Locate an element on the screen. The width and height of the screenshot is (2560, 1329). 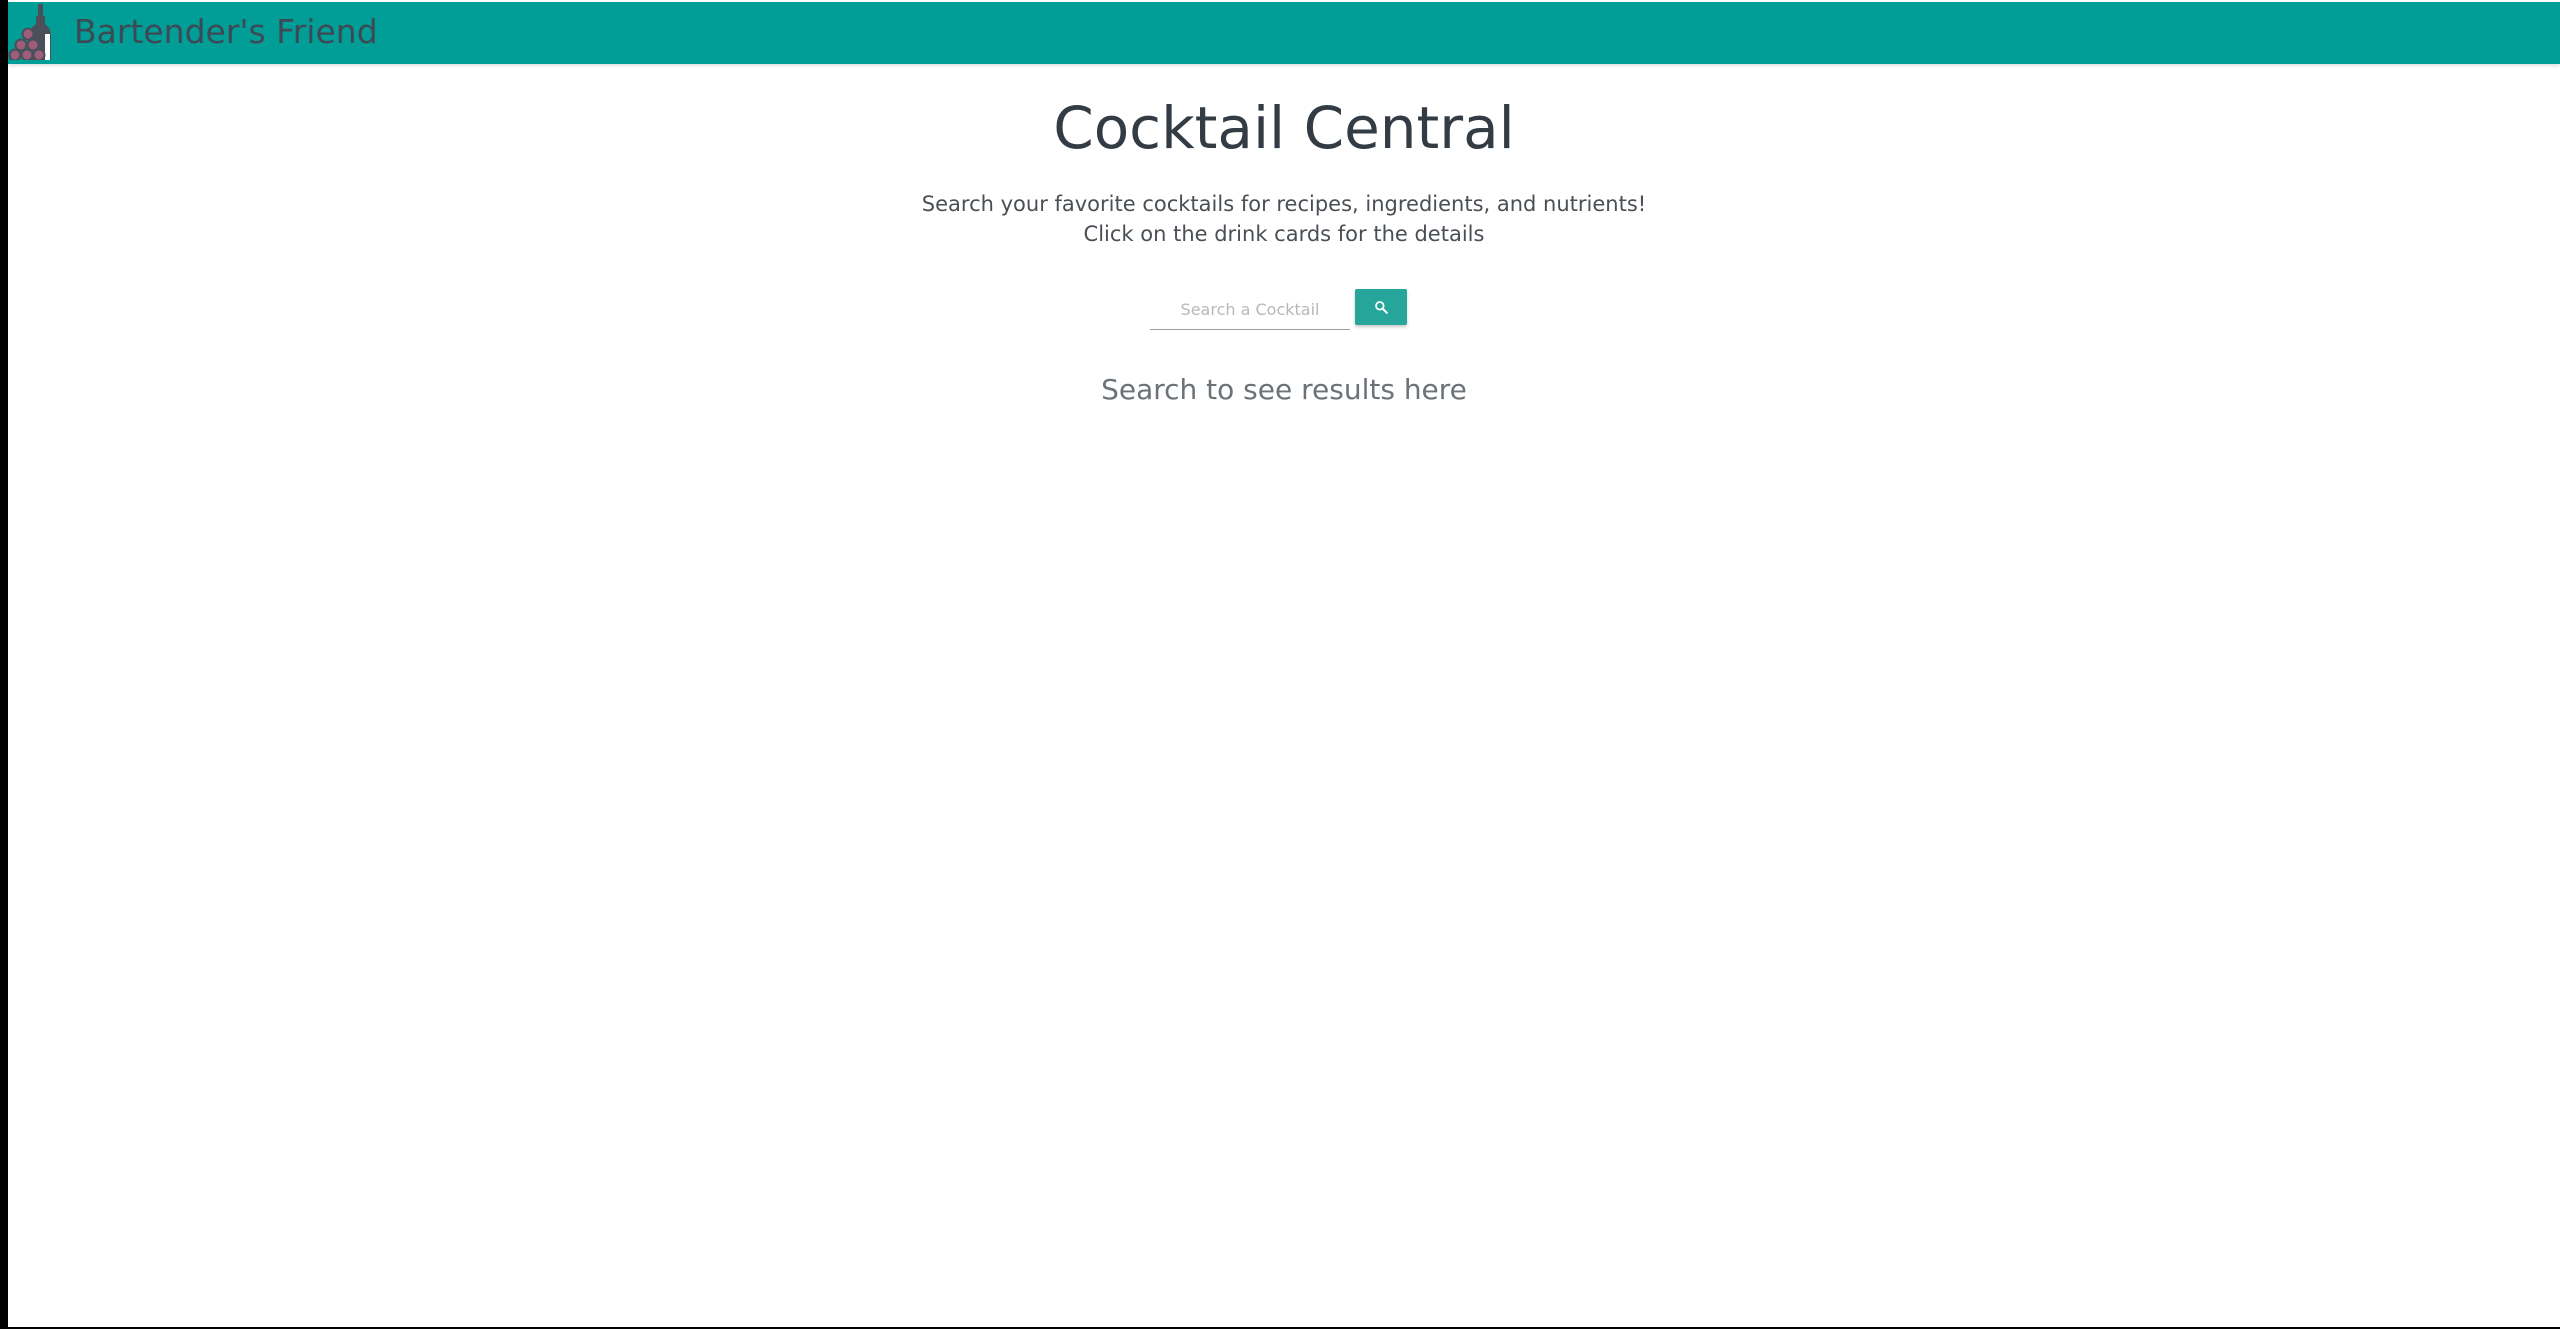
search-button is located at coordinates (1381, 307).